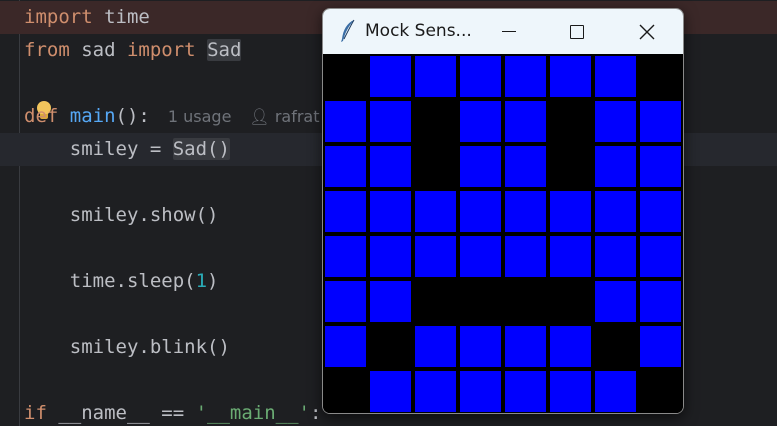  I want to click on keyword-if: if, so click(35, 413).